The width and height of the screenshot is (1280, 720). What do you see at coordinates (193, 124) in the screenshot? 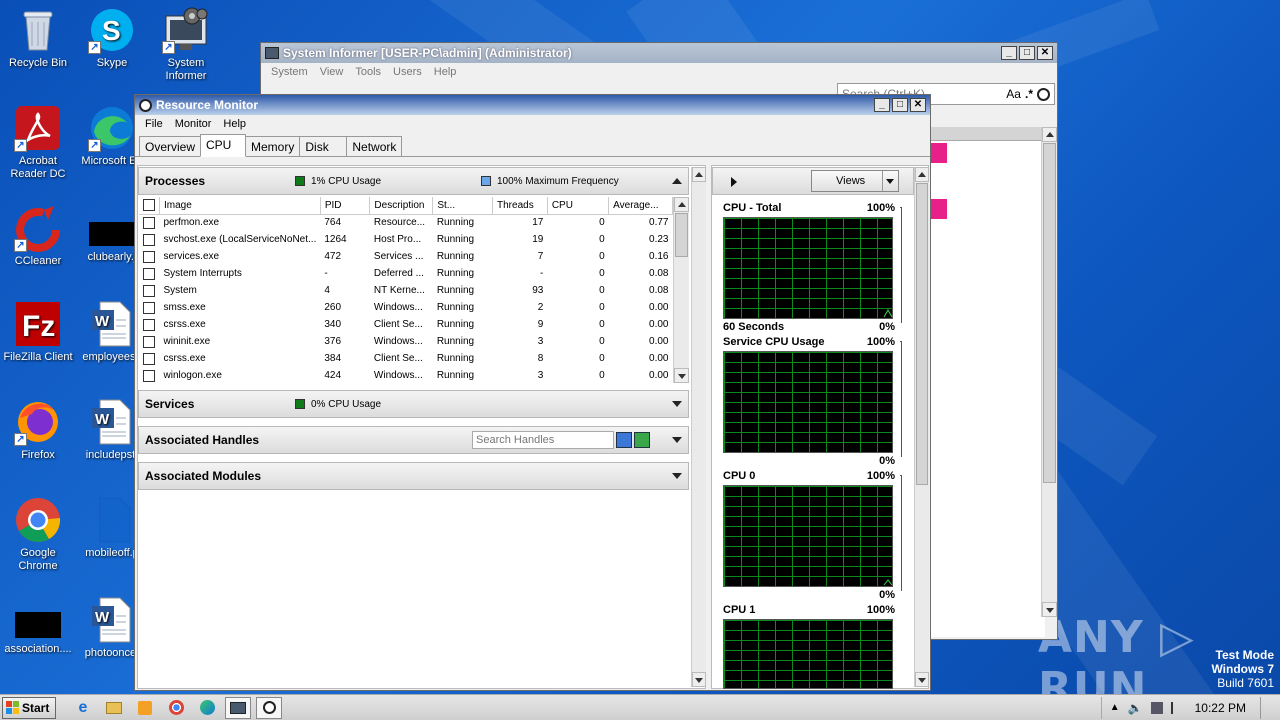
I see `menu-monitor: Monitor` at bounding box center [193, 124].